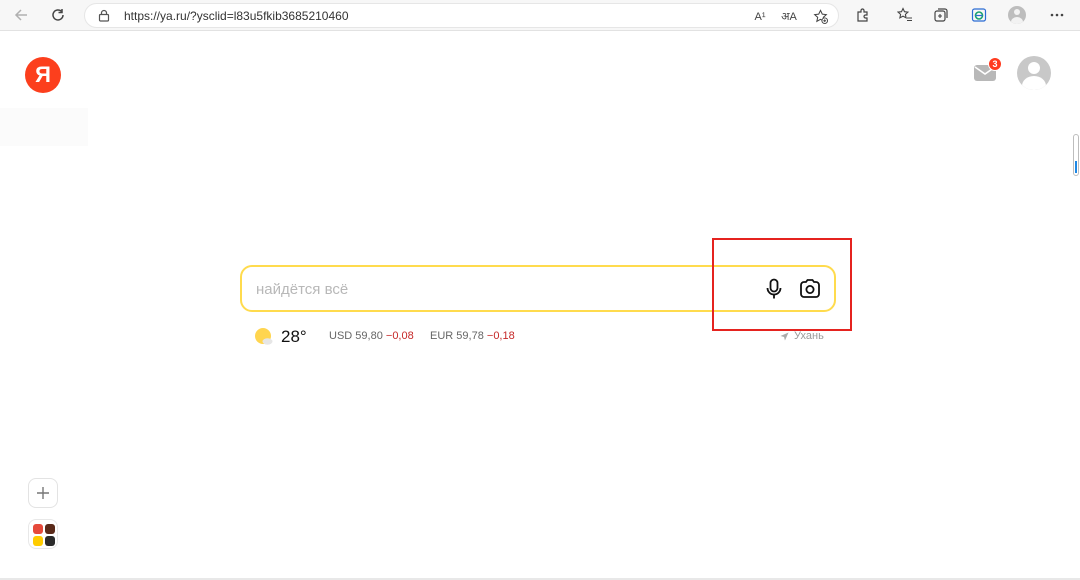 This screenshot has height=580, width=1080. What do you see at coordinates (369, 336) in the screenshot?
I see `usd-value: 59,80` at bounding box center [369, 336].